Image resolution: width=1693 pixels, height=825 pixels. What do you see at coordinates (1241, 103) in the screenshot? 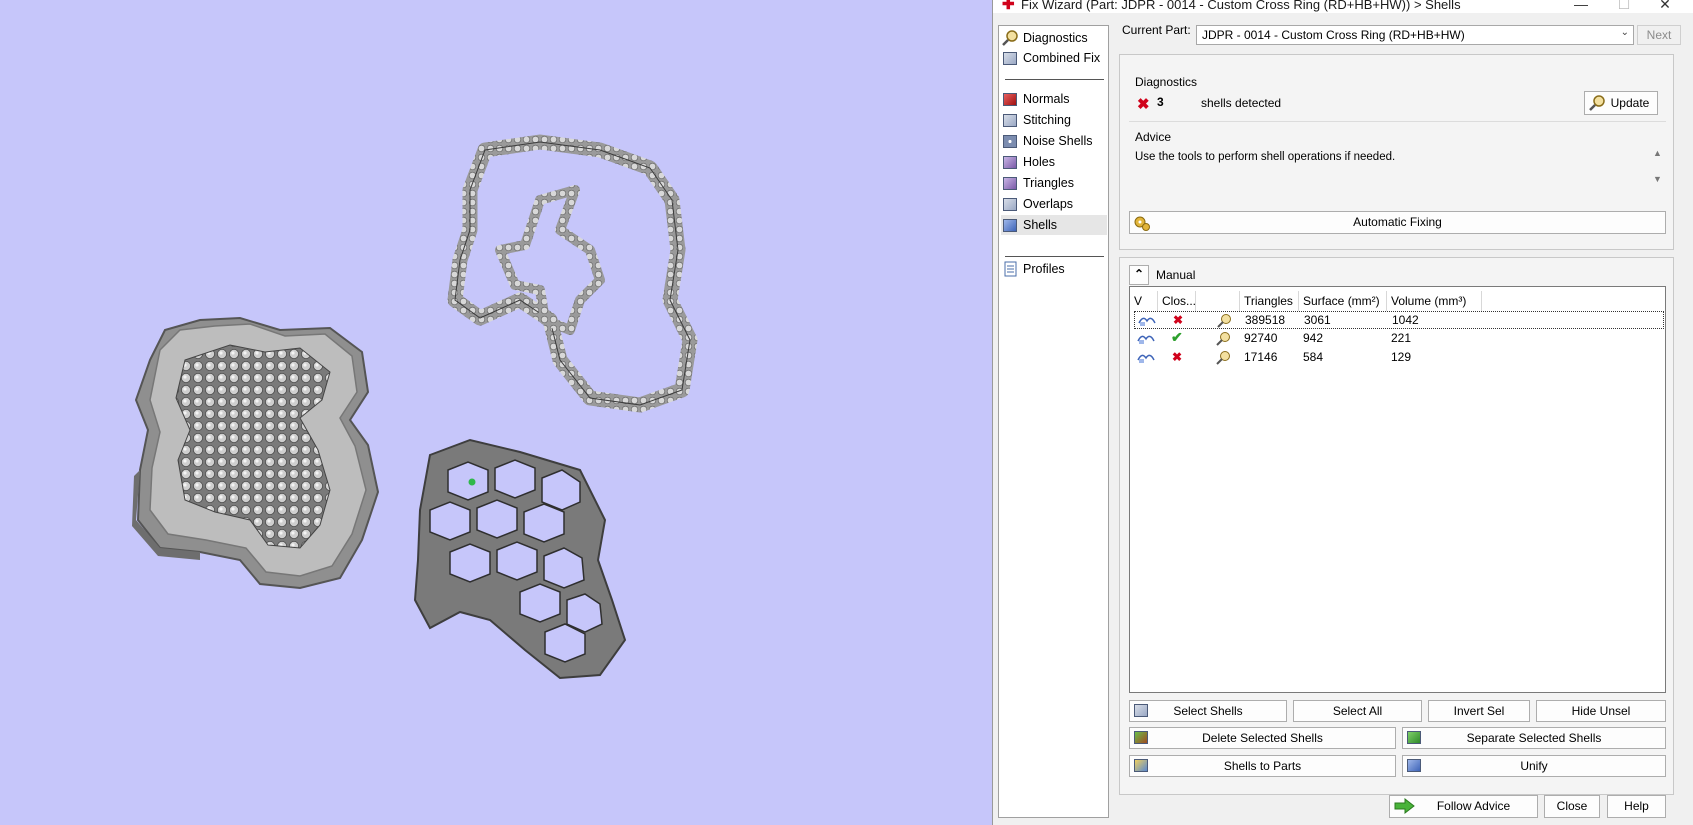
I see `diagnostics-message: shells detected` at bounding box center [1241, 103].